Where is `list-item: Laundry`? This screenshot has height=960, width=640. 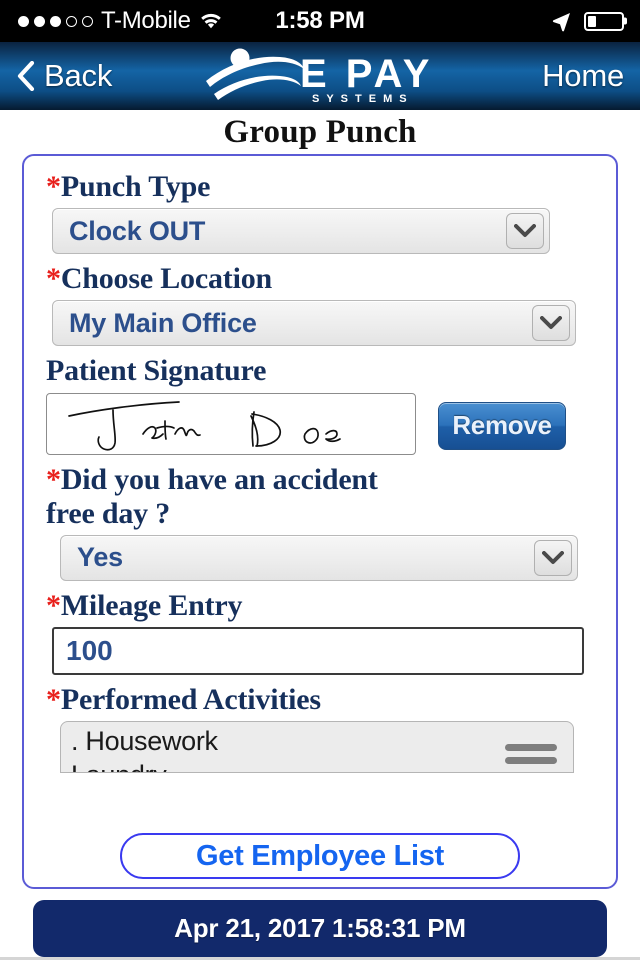
list-item: Laundry is located at coordinates (322, 765).